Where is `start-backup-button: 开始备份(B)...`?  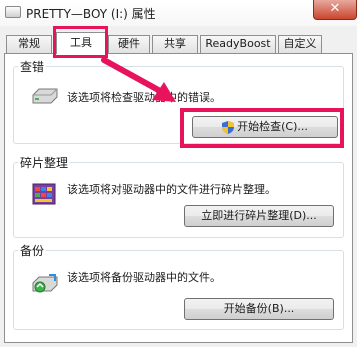
start-backup-button: 开始备份(B)... is located at coordinates (259, 309).